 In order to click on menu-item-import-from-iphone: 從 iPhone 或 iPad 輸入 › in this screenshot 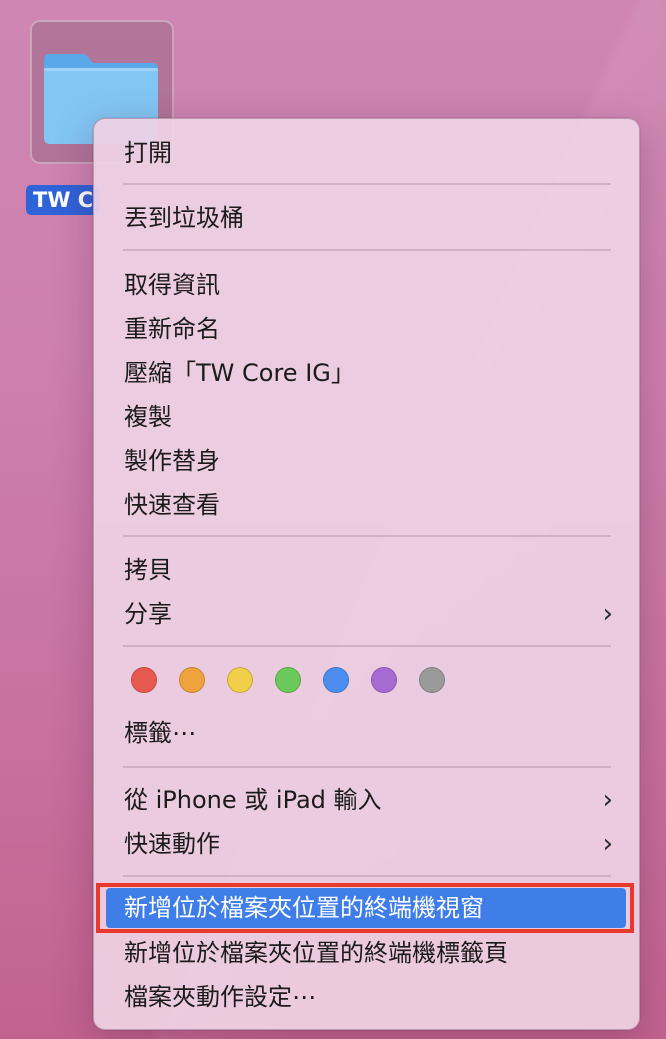, I will do `click(366, 800)`.